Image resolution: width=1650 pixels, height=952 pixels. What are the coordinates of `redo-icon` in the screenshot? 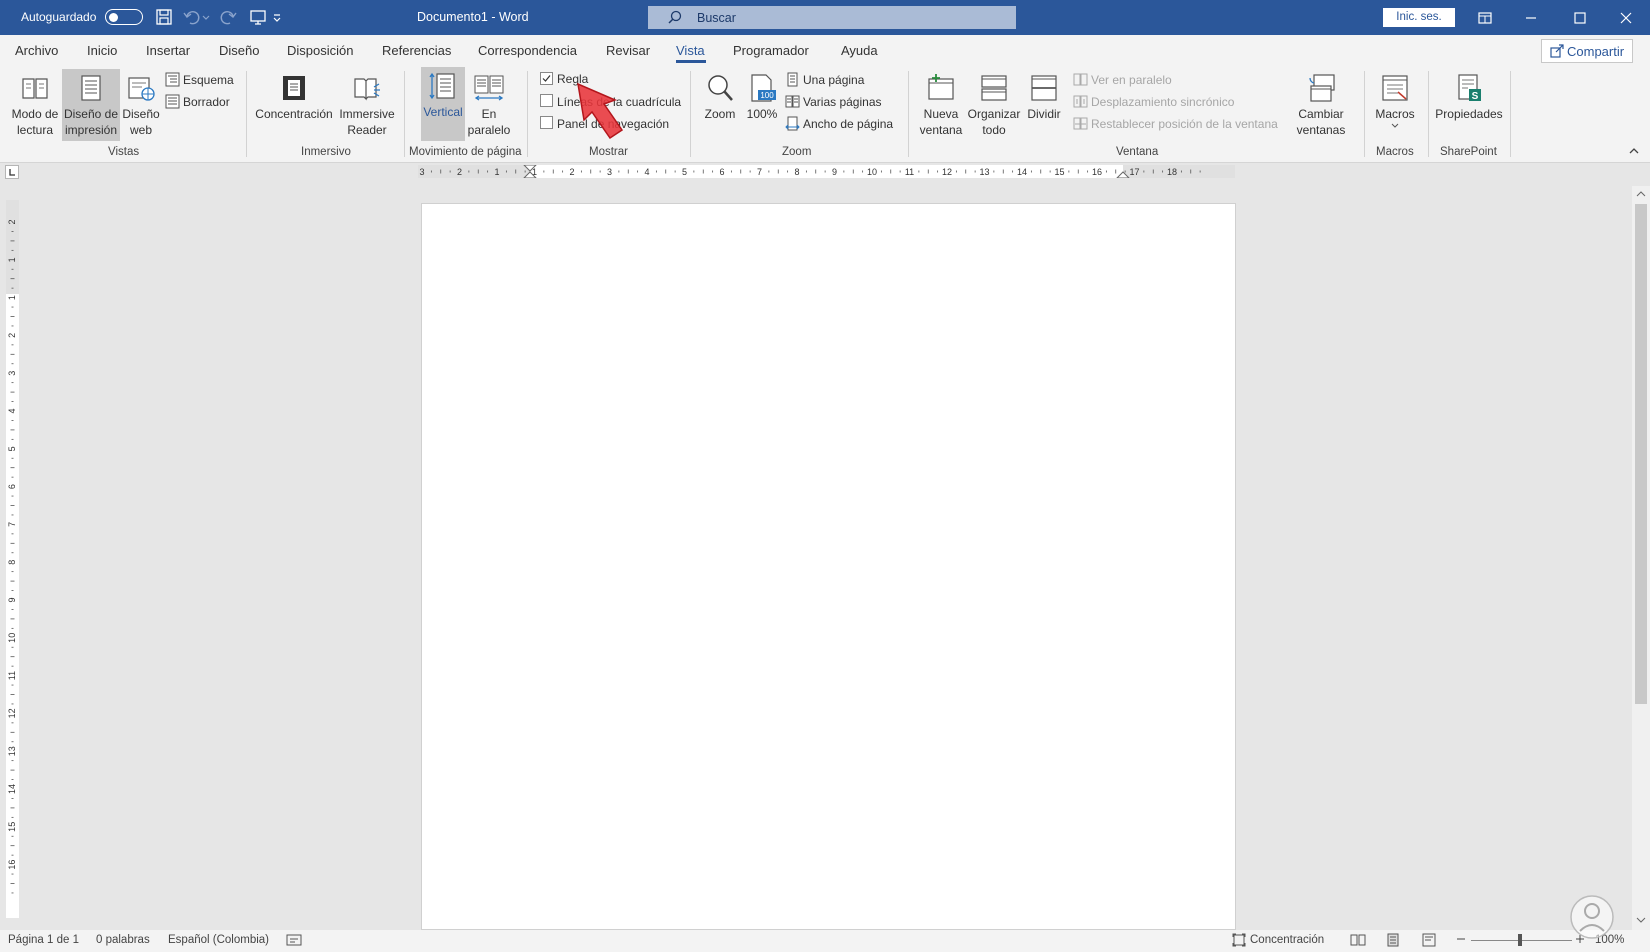 It's located at (229, 18).